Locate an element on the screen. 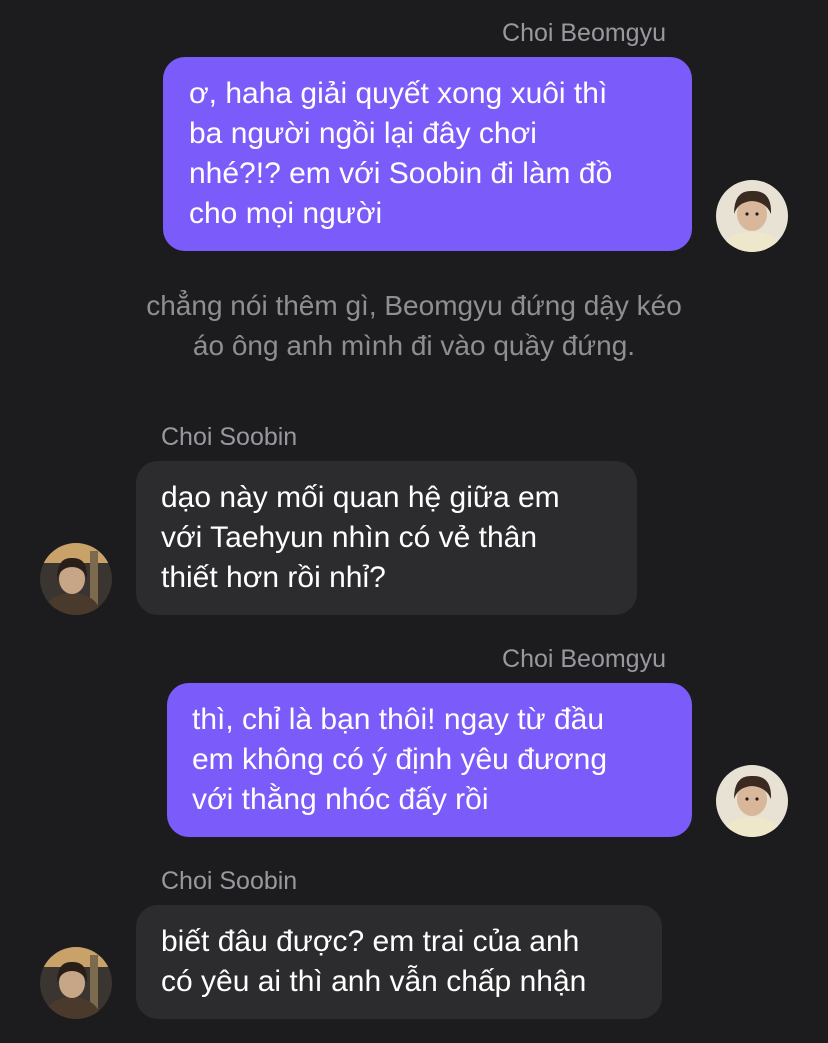 This screenshot has width=828, height=1043. narration-line: chẳng nói thêm gì, Beomgyu đứng dậy kéo is located at coordinates (414, 305).